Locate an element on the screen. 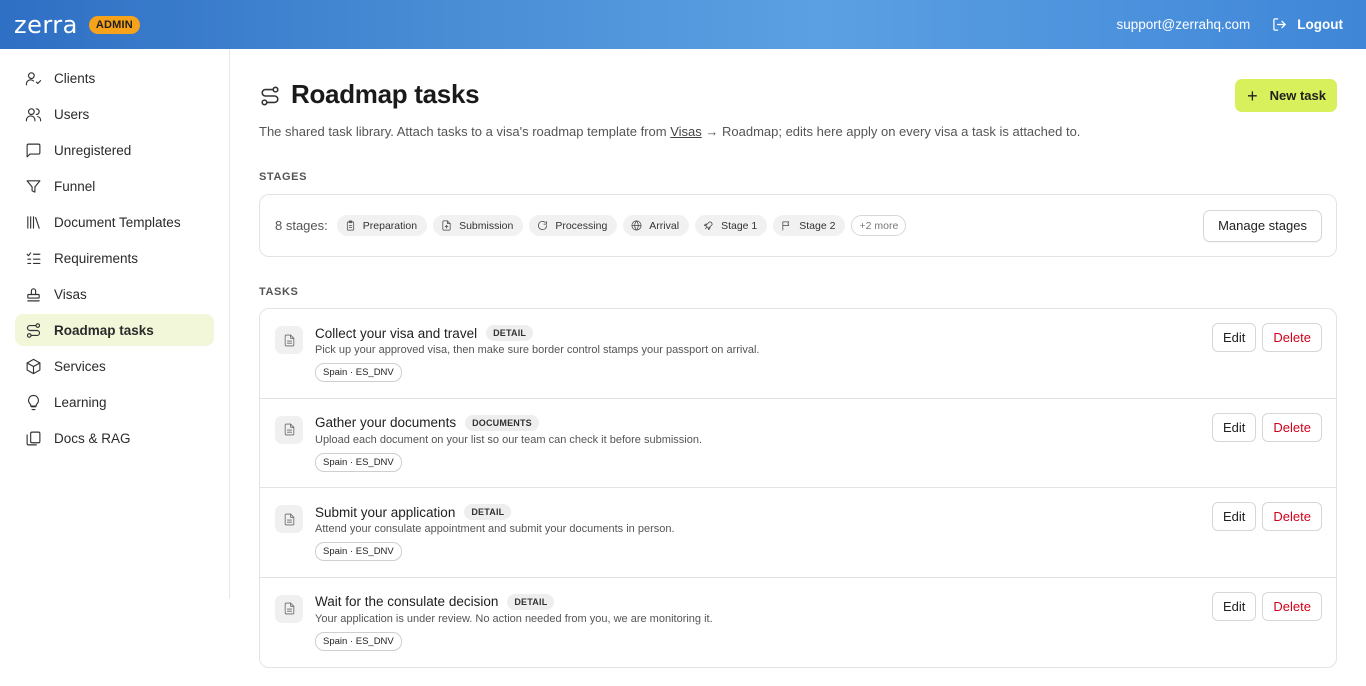  top-right: support@zerrahq.com Logout is located at coordinates (1235, 24).